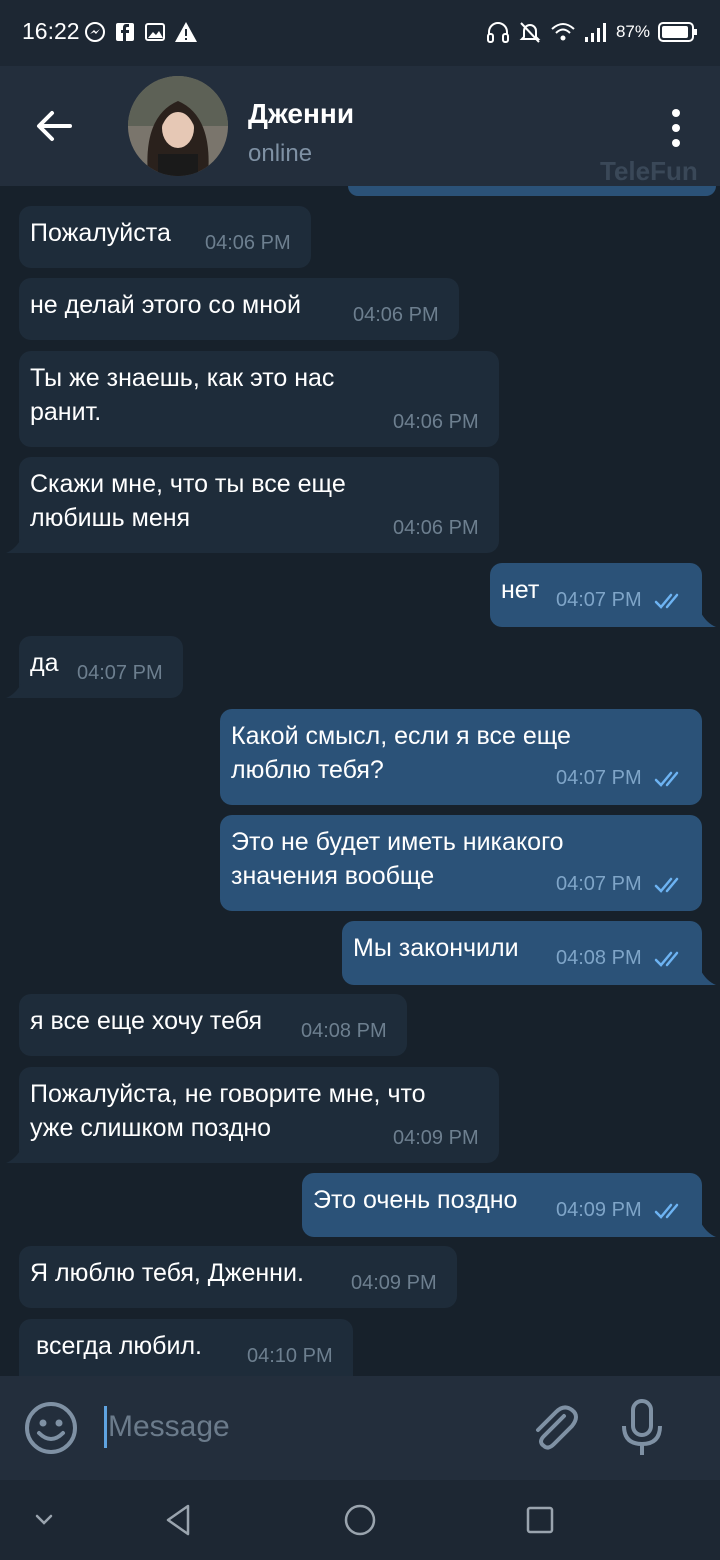 The image size is (720, 1560). Describe the element at coordinates (595, 32) in the screenshot. I see `signal-icon` at that location.